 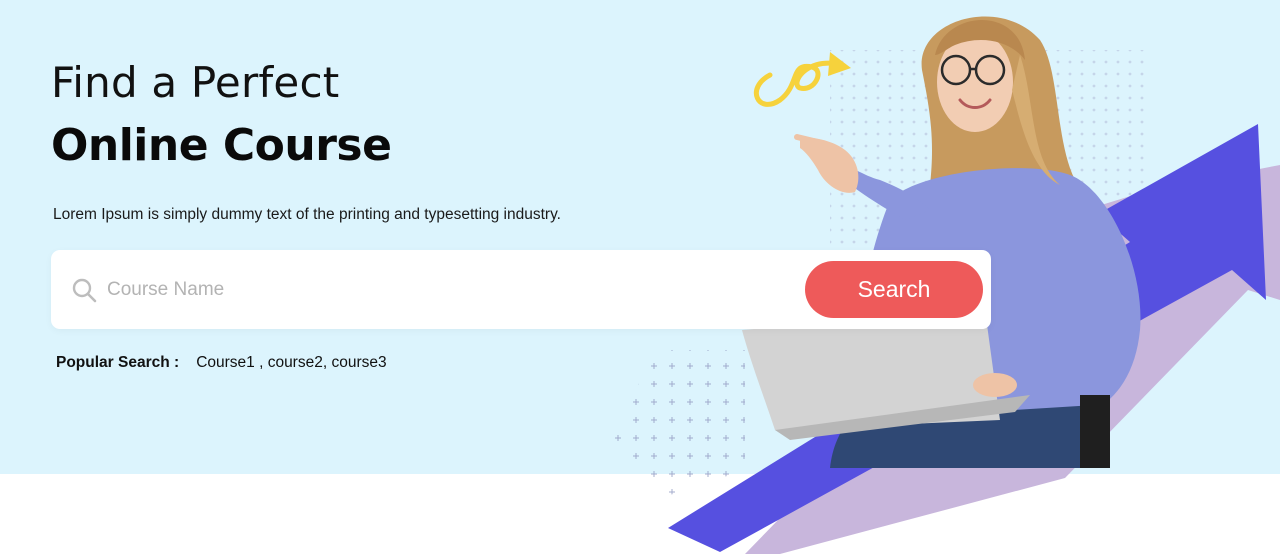 What do you see at coordinates (894, 289) in the screenshot?
I see `search-button: Search` at bounding box center [894, 289].